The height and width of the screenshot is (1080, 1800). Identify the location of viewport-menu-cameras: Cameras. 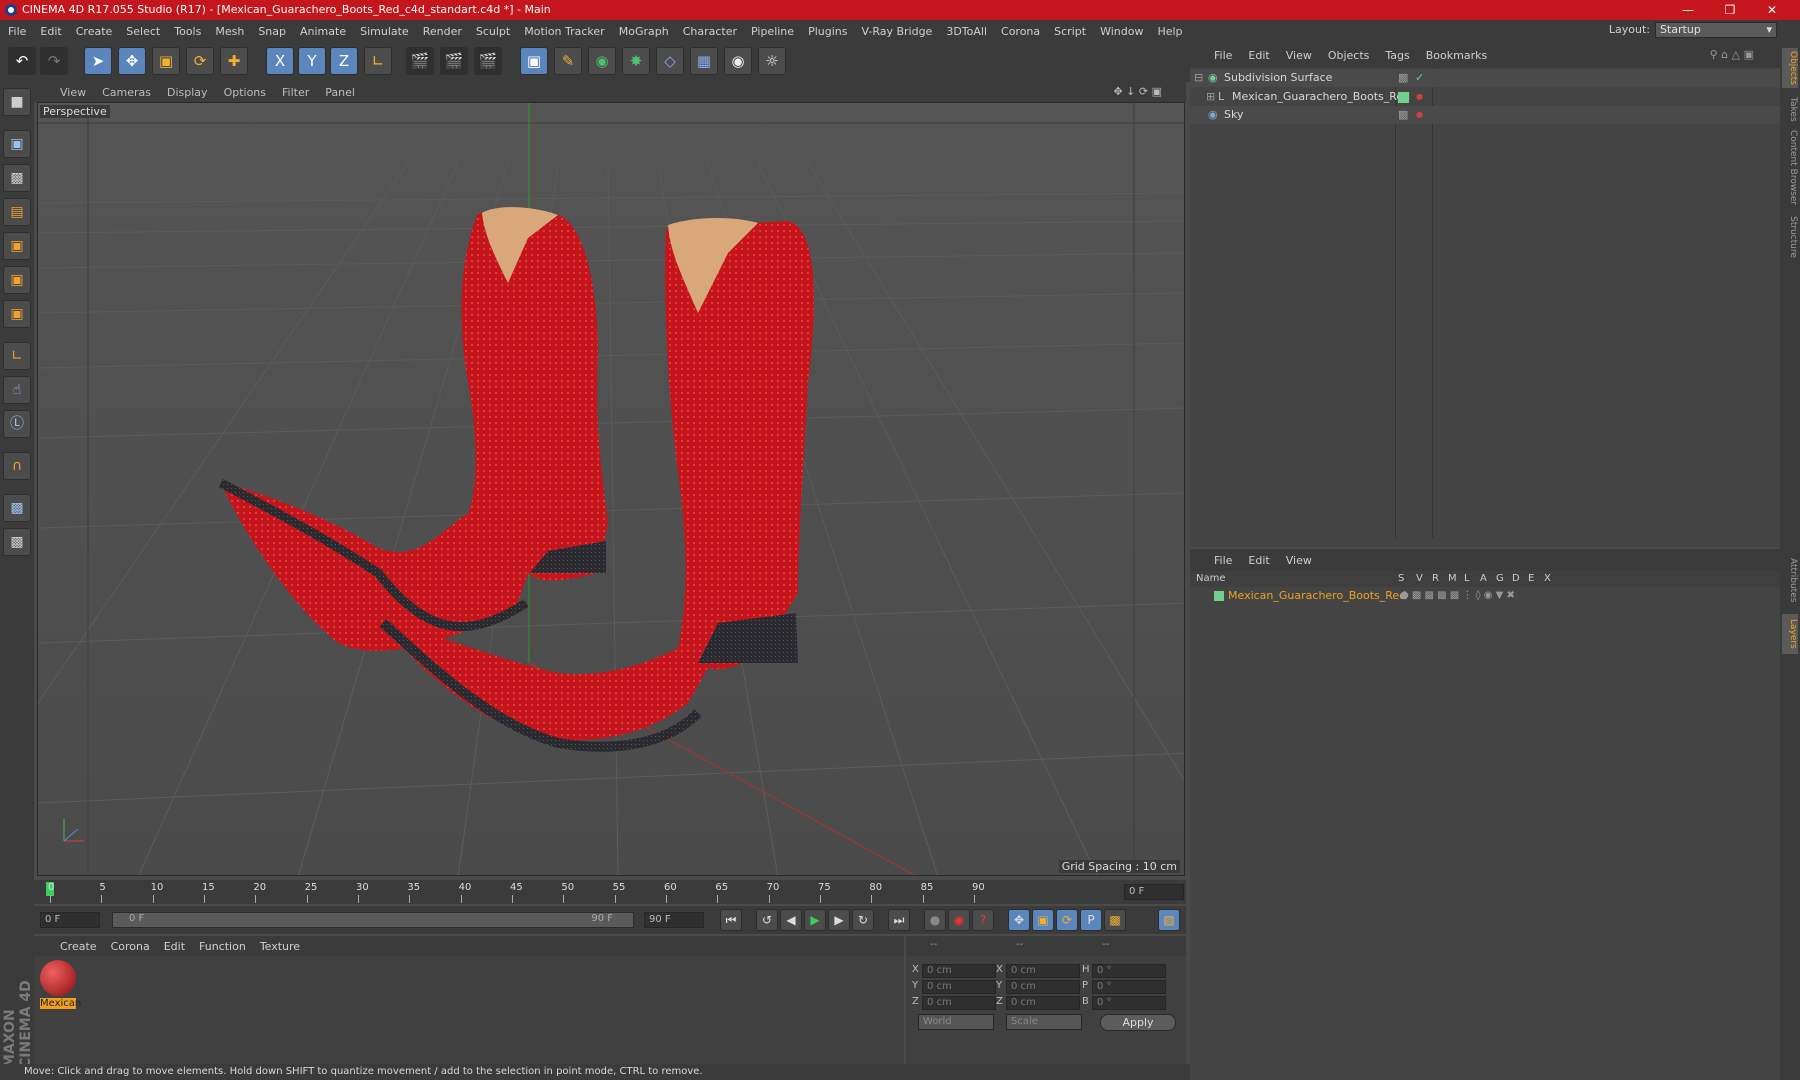
(126, 92).